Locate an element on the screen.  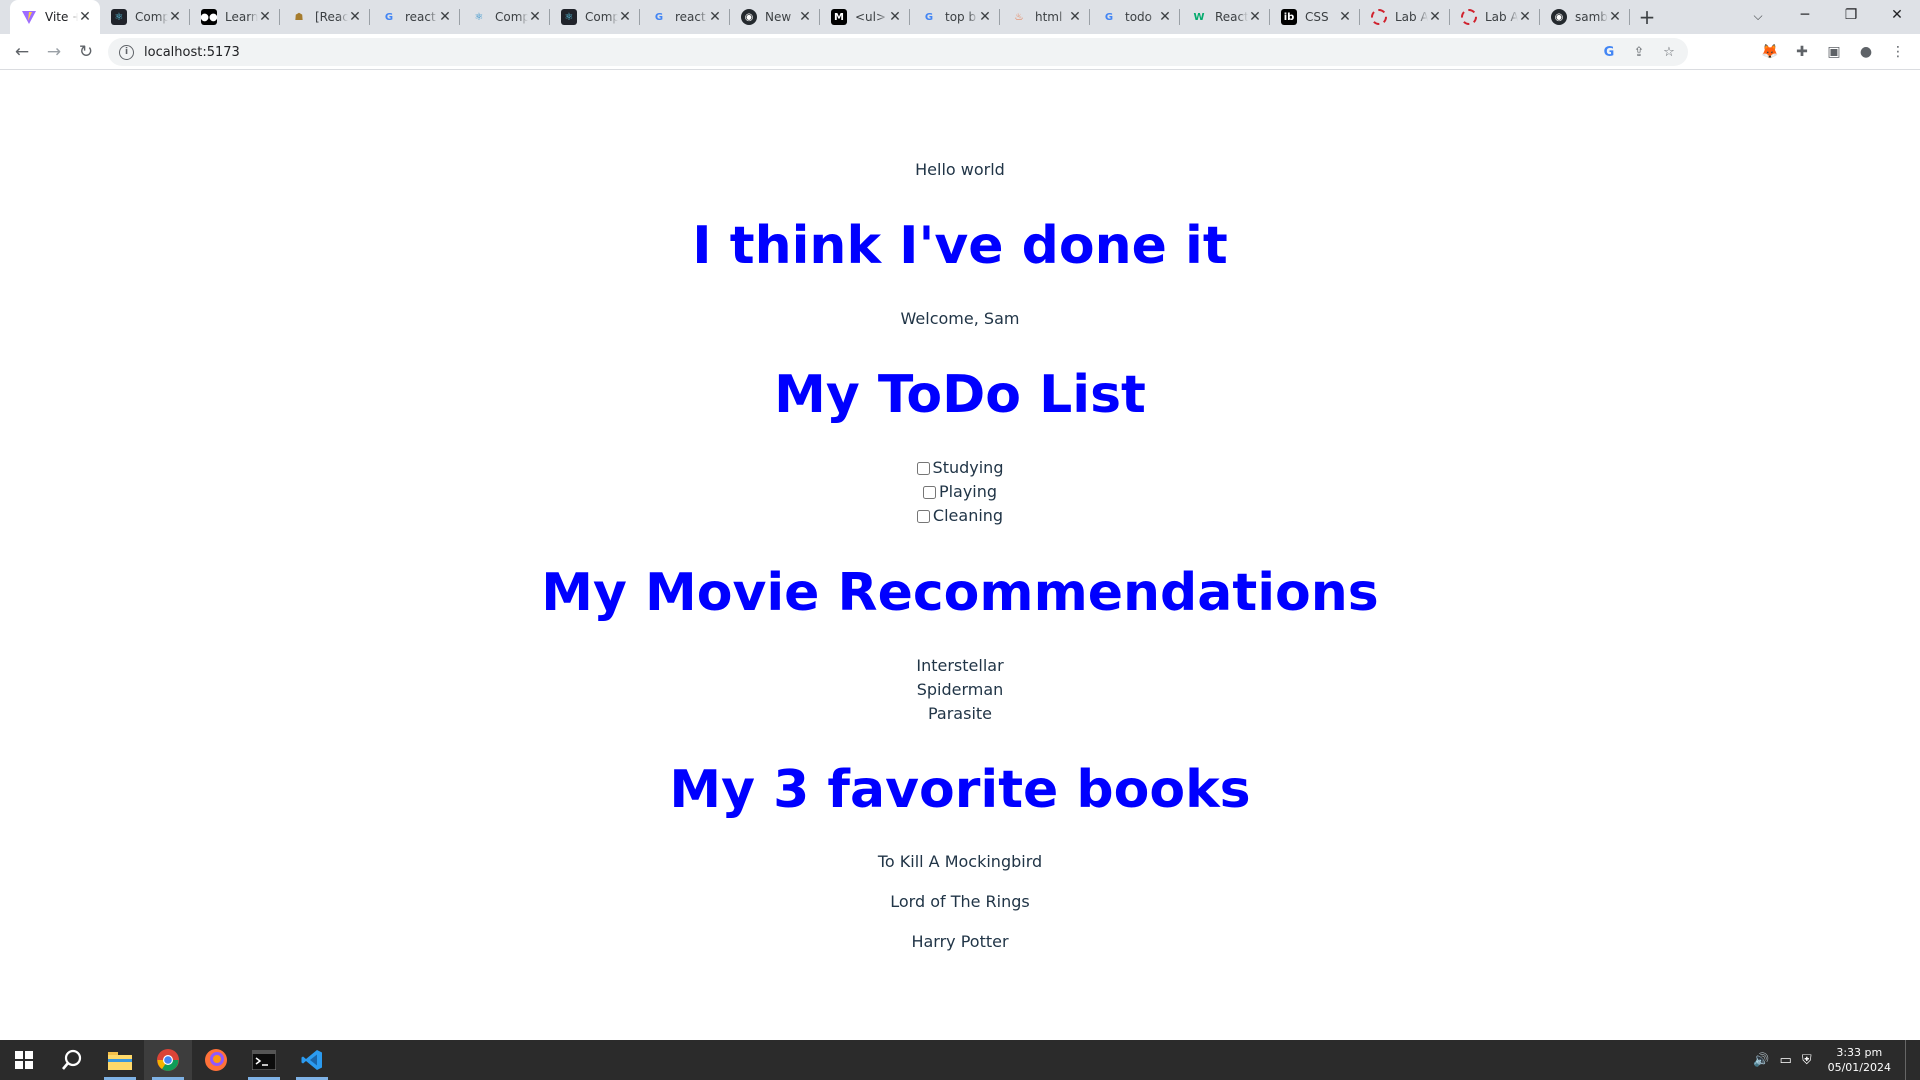
clock-time: 3:33 pm is located at coordinates (1859, 1052).